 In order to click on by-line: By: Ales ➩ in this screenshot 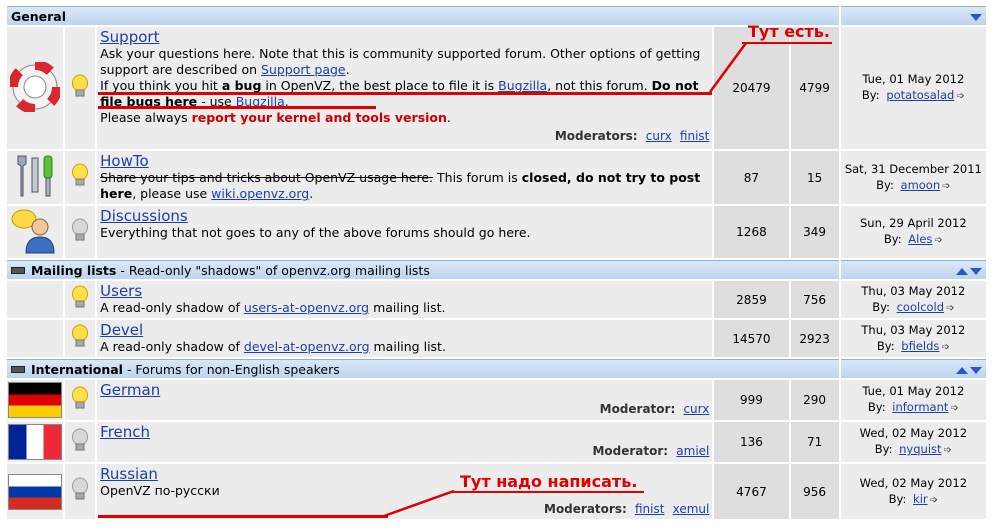, I will do `click(913, 239)`.